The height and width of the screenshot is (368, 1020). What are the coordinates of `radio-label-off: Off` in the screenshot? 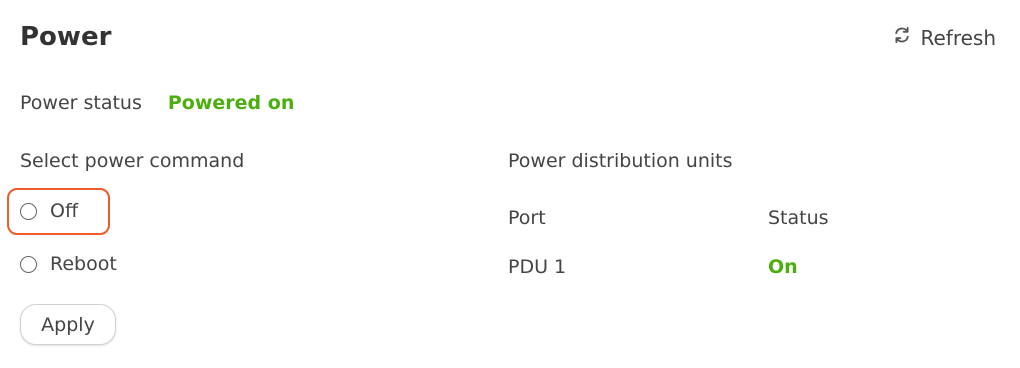 It's located at (64, 211).